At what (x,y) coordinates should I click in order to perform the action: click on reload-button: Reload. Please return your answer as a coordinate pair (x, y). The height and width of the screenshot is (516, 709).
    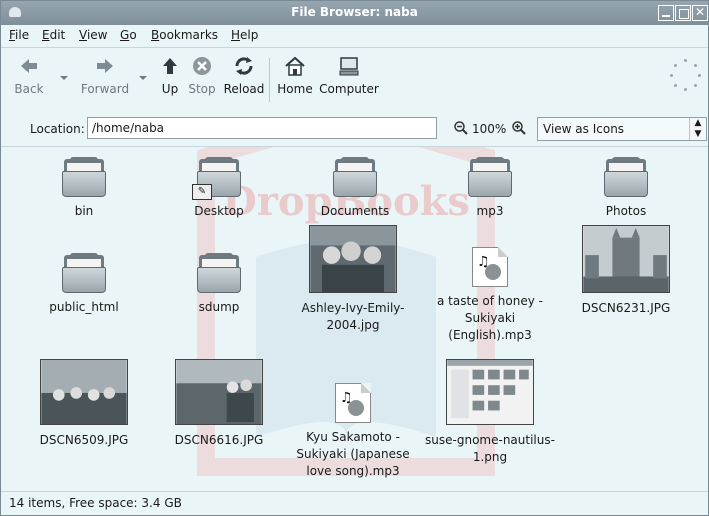
    Looking at the image, I should click on (244, 74).